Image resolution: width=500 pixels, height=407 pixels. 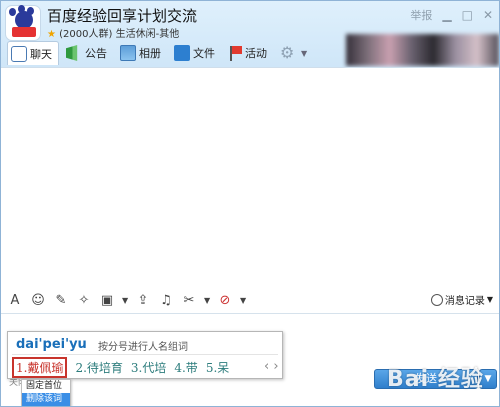 What do you see at coordinates (266, 366) in the screenshot?
I see `chevron-left-icon: ‹` at bounding box center [266, 366].